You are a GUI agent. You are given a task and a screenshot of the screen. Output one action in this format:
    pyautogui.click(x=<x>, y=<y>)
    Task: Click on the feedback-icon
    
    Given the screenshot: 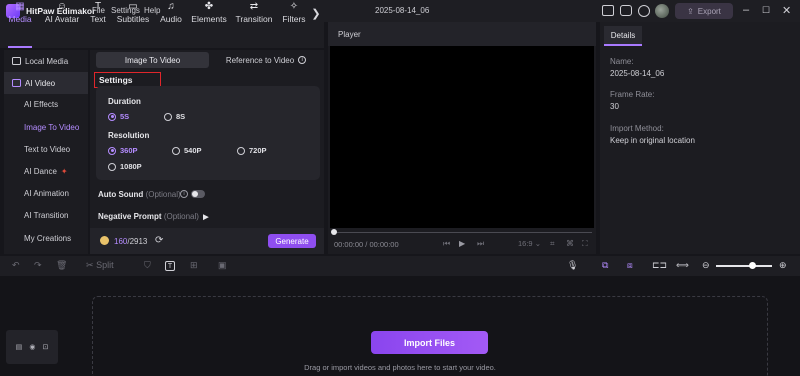 What is the action you would take?
    pyautogui.click(x=626, y=10)
    